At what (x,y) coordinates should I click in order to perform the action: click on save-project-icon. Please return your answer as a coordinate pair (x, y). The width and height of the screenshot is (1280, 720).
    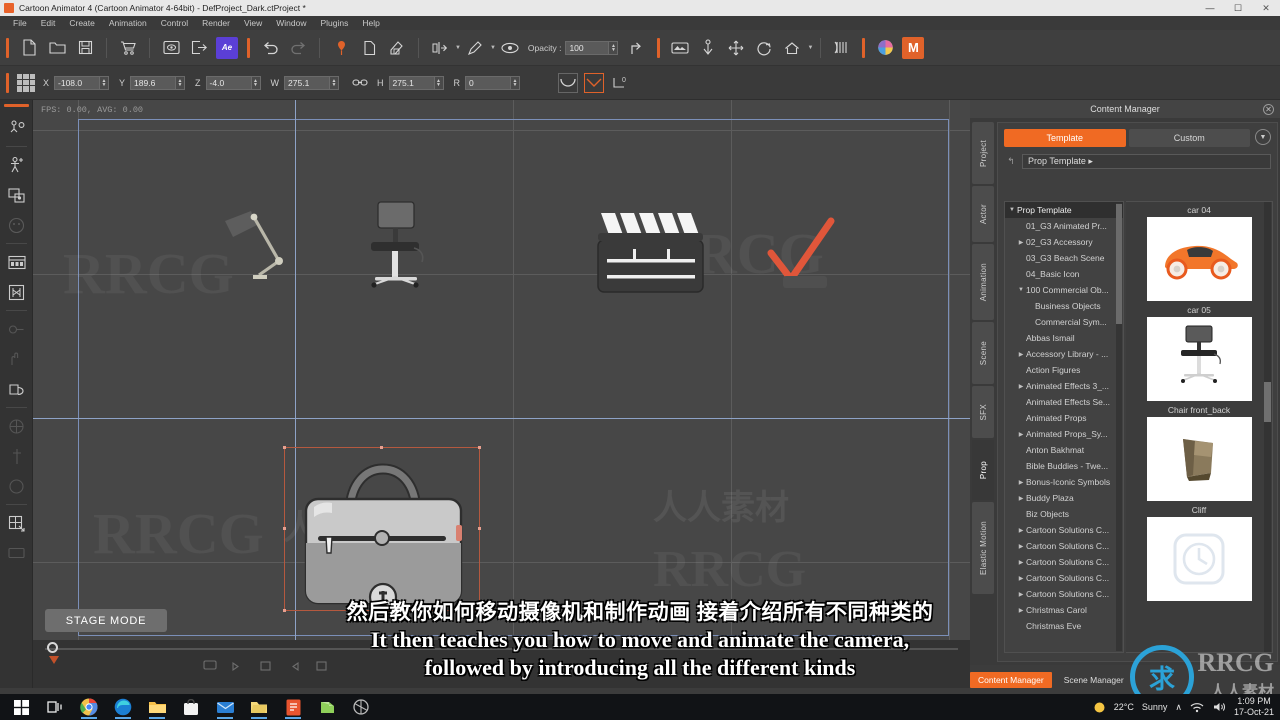
    Looking at the image, I should click on (85, 48).